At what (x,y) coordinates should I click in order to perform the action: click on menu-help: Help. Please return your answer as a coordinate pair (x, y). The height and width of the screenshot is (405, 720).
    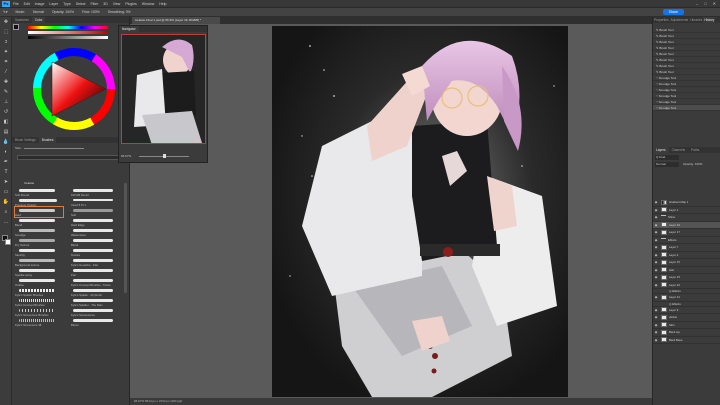
    Looking at the image, I should click on (162, 4).